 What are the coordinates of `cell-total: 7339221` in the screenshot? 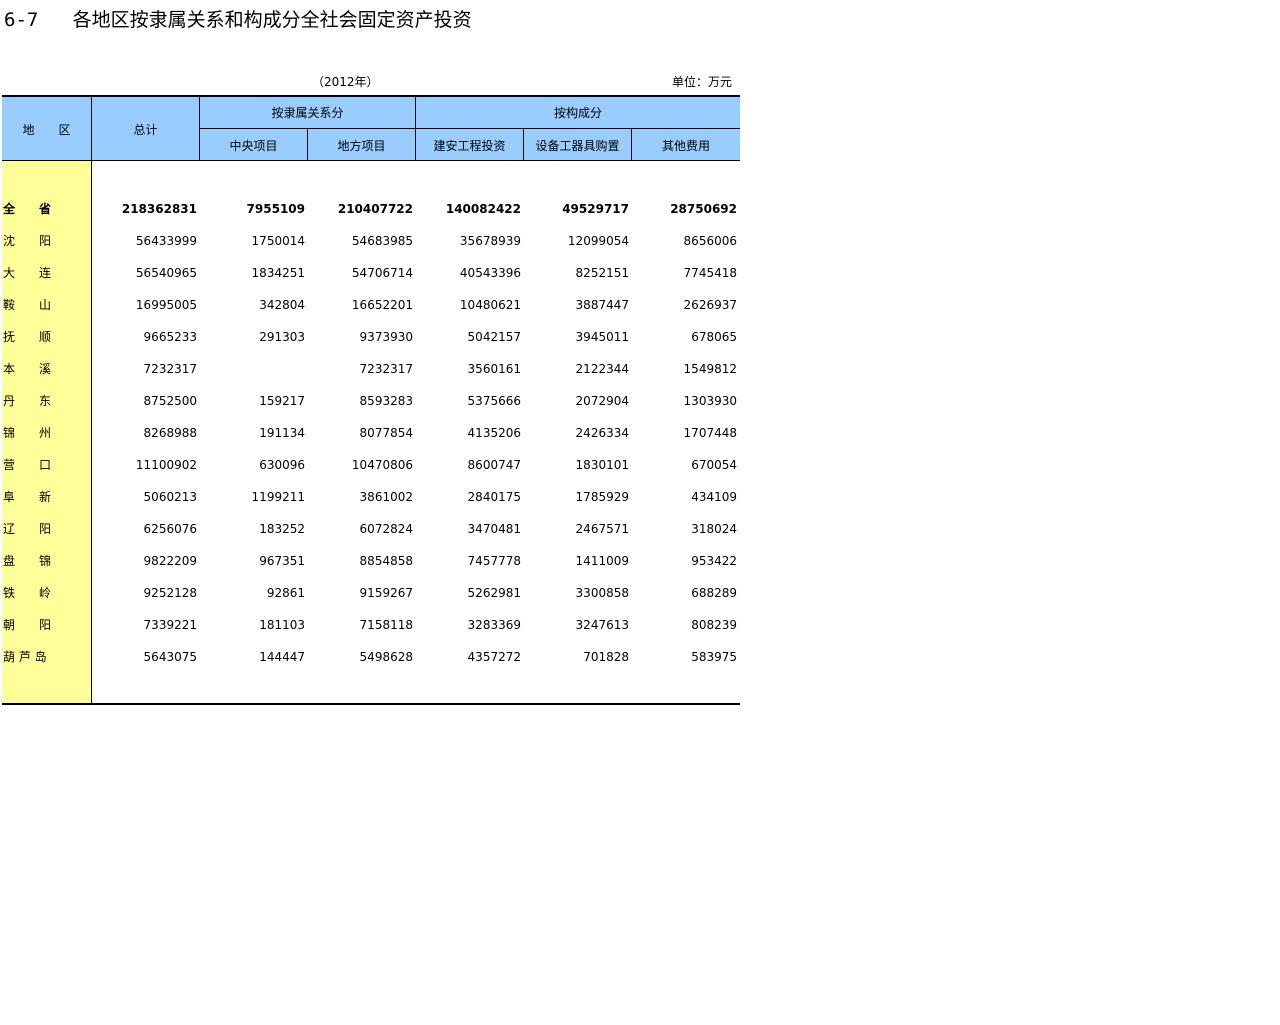 It's located at (170, 625).